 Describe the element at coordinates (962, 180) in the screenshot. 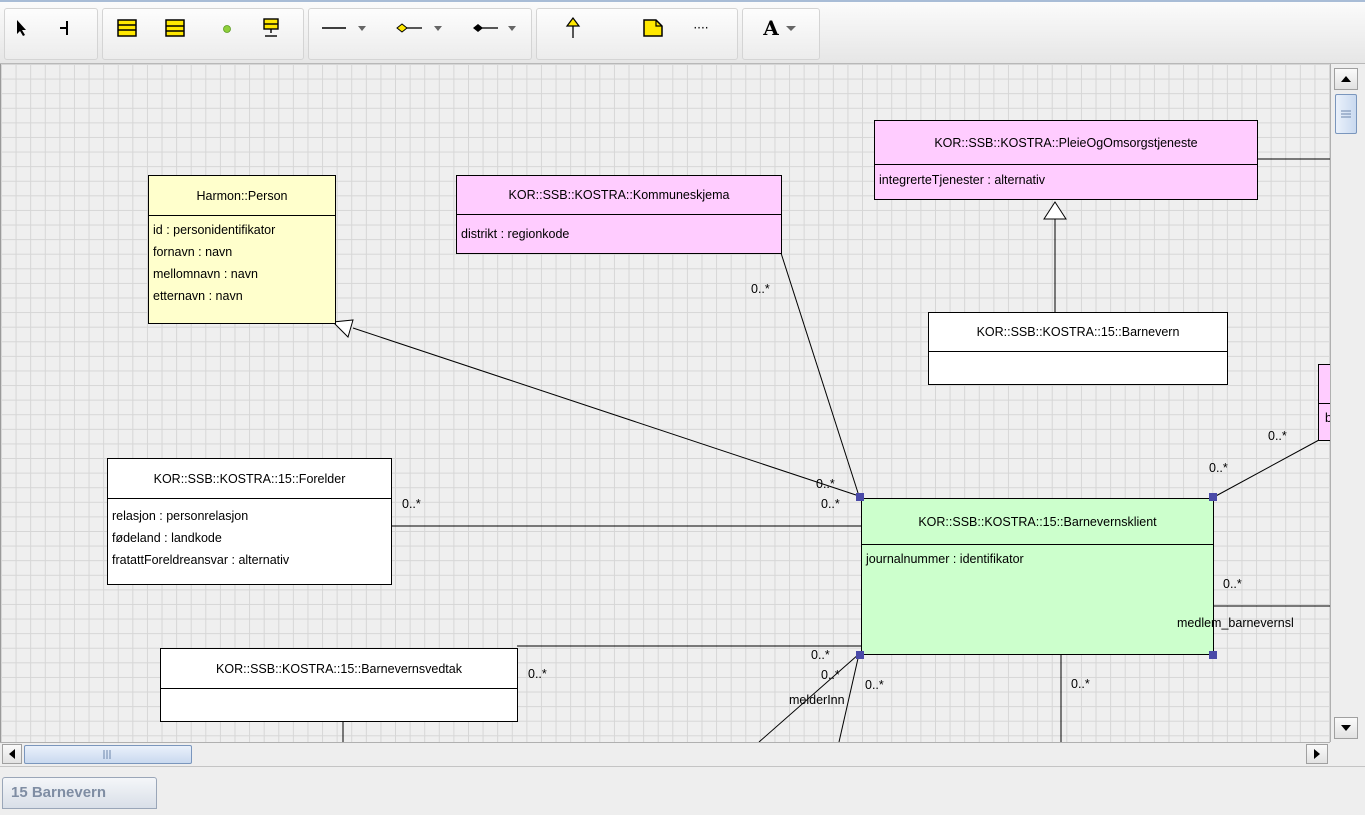

I see `attribute: integrerteTjenester : alternativ` at that location.